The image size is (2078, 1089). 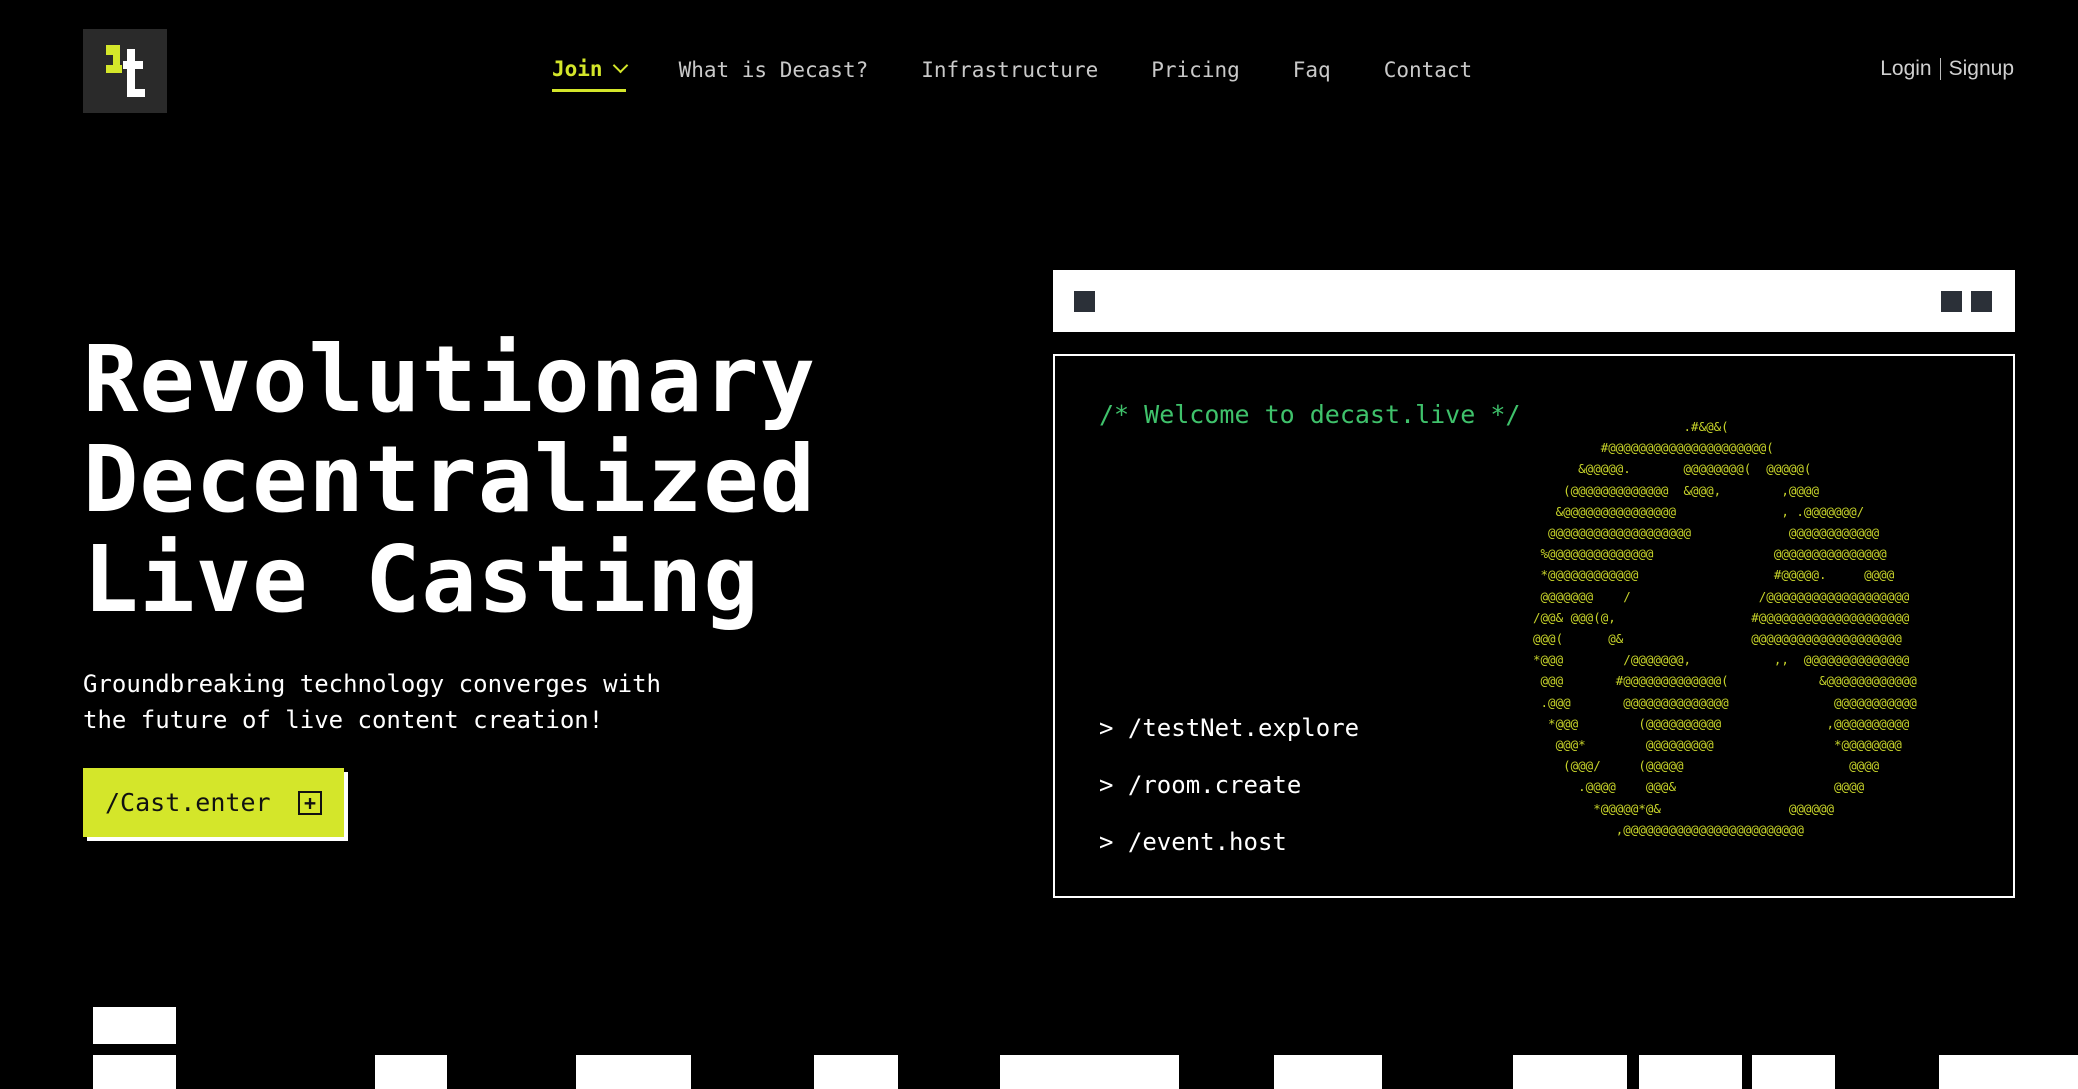 I want to click on cast-enter-wrapper: /Cast.enter +, so click(x=215, y=804).